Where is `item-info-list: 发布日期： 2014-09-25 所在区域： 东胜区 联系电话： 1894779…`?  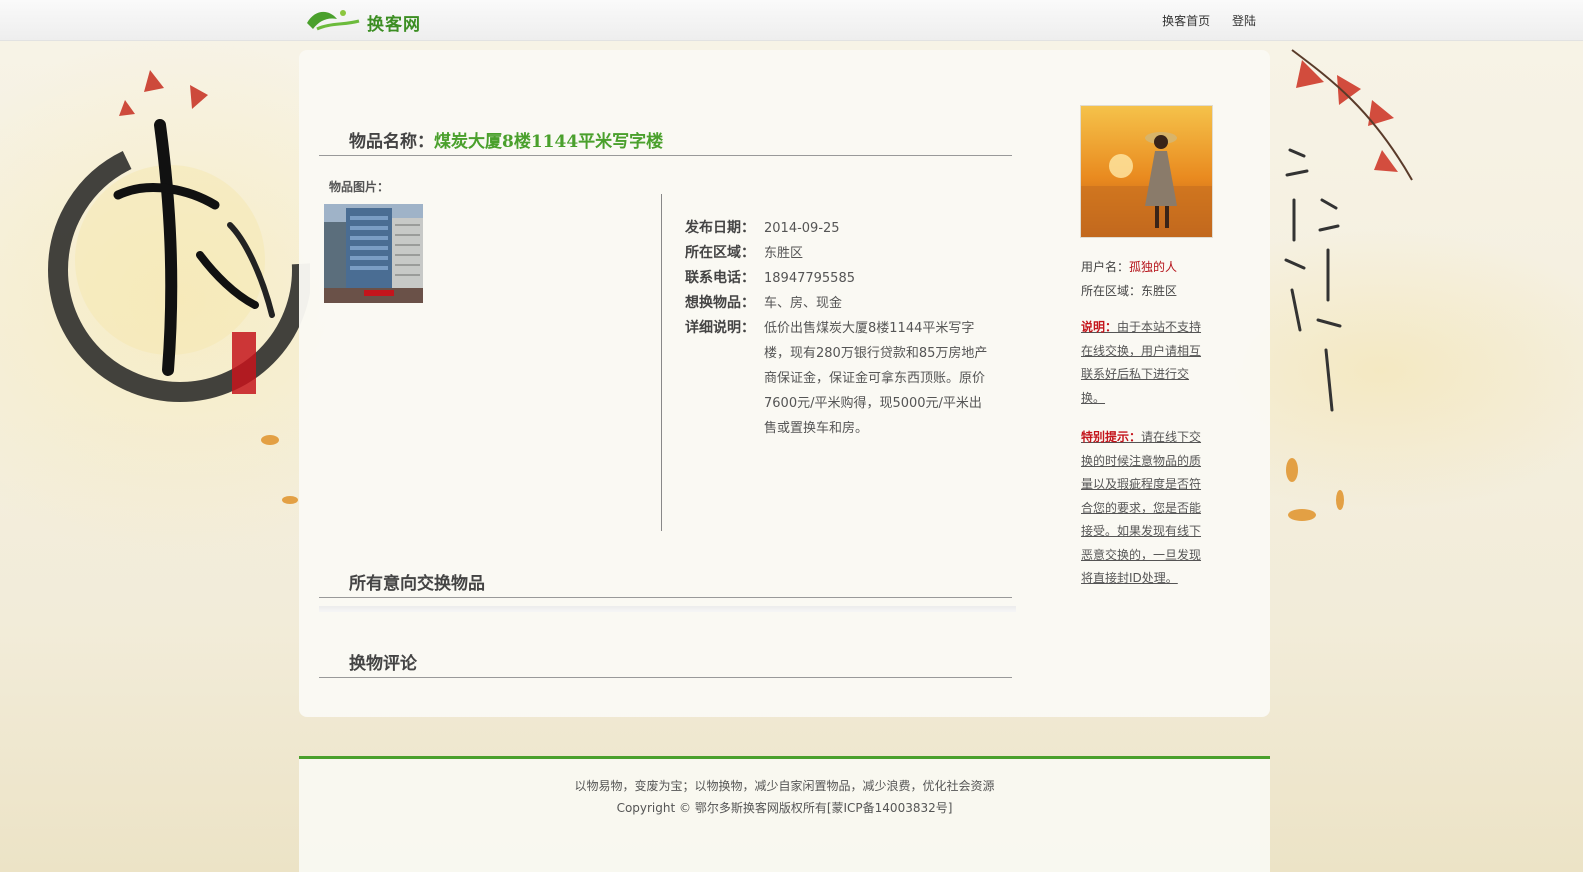
item-info-list: 发布日期： 2014-09-25 所在区域： 东胜区 联系电话： 1894779… is located at coordinates (845, 328).